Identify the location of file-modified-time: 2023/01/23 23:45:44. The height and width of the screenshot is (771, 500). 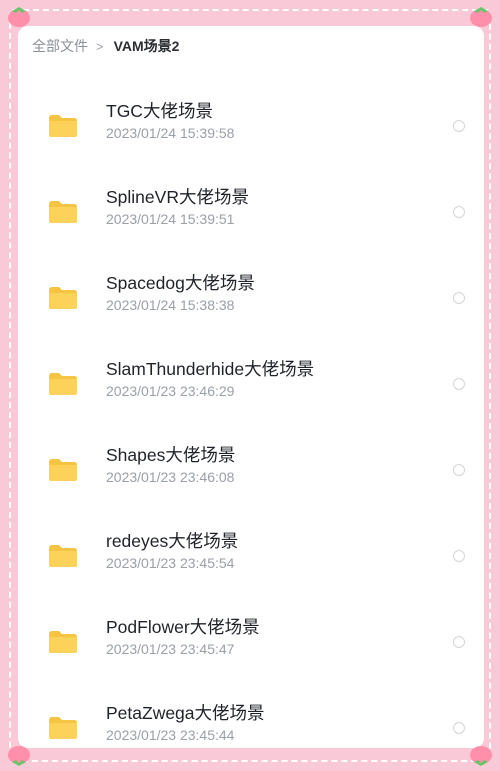
(170, 735).